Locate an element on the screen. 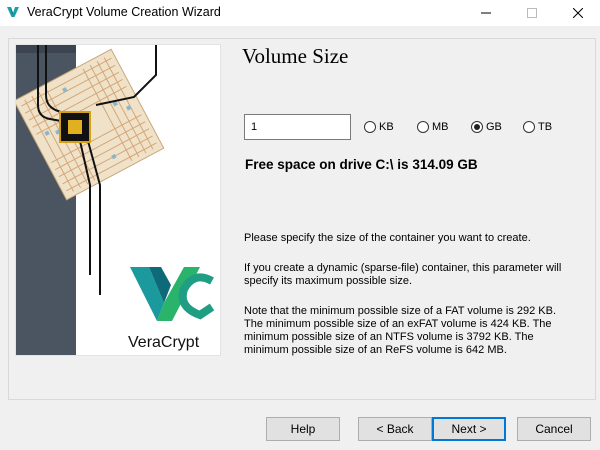 This screenshot has width=600, height=450. unit-radio-tb: TB is located at coordinates (537, 127).